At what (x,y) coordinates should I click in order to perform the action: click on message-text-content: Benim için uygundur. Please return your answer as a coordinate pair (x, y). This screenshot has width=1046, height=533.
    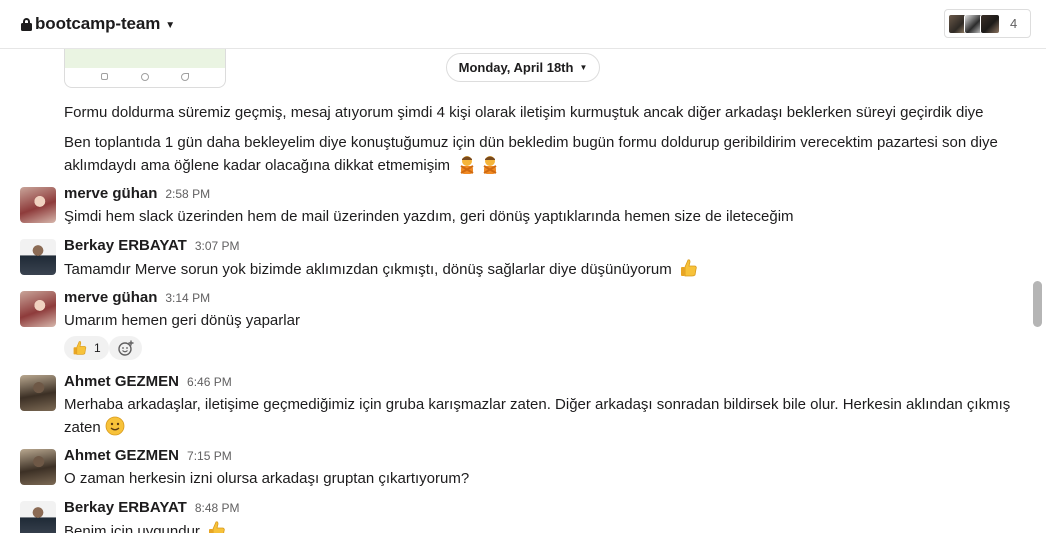
    Looking at the image, I should click on (132, 528).